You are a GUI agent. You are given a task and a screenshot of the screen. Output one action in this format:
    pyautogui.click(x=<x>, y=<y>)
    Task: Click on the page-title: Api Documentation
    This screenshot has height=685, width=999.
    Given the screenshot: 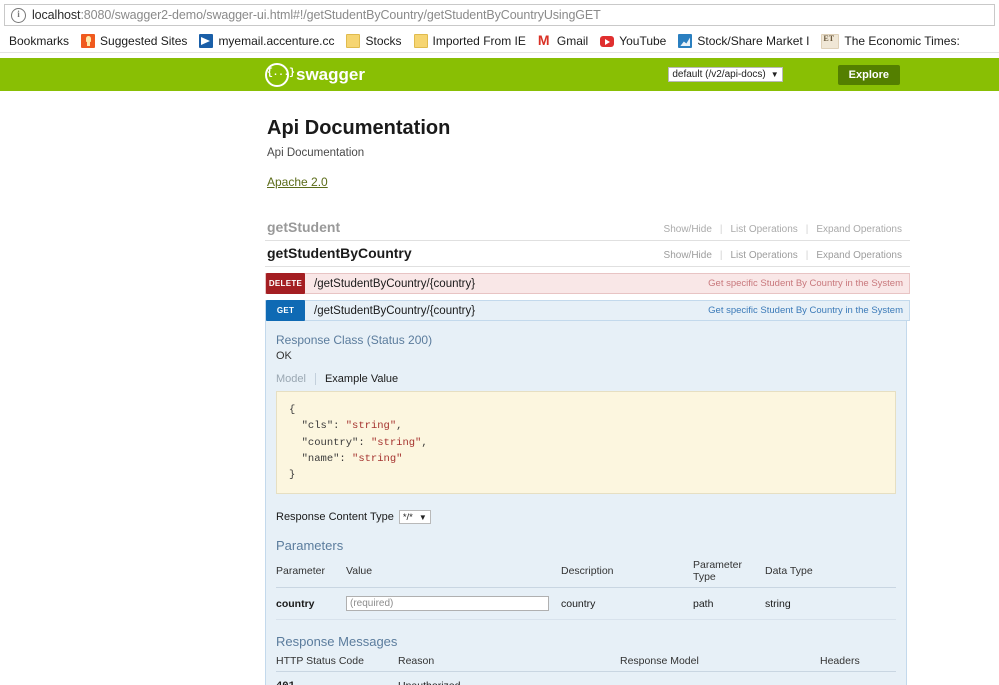 What is the action you would take?
    pyautogui.click(x=359, y=128)
    